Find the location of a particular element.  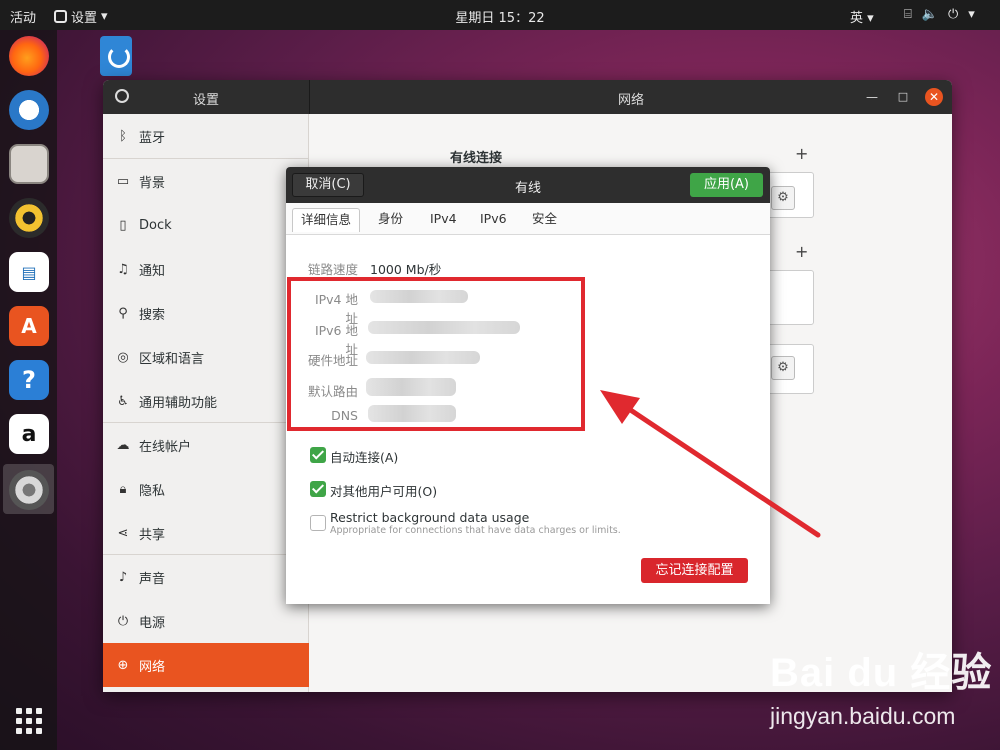

window-header: 设置 网络 — □ ✕ is located at coordinates (527, 97).